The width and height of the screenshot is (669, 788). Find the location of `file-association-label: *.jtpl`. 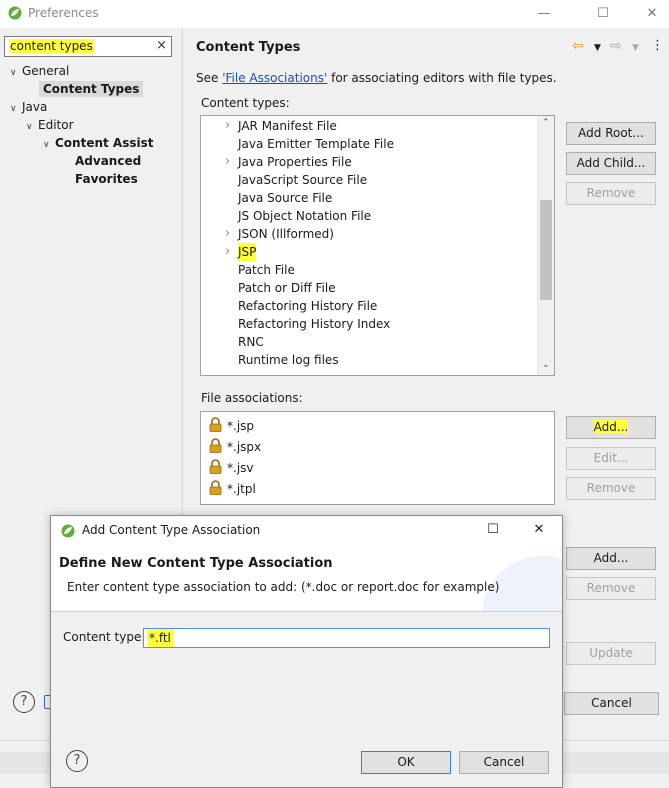

file-association-label: *.jtpl is located at coordinates (241, 489).